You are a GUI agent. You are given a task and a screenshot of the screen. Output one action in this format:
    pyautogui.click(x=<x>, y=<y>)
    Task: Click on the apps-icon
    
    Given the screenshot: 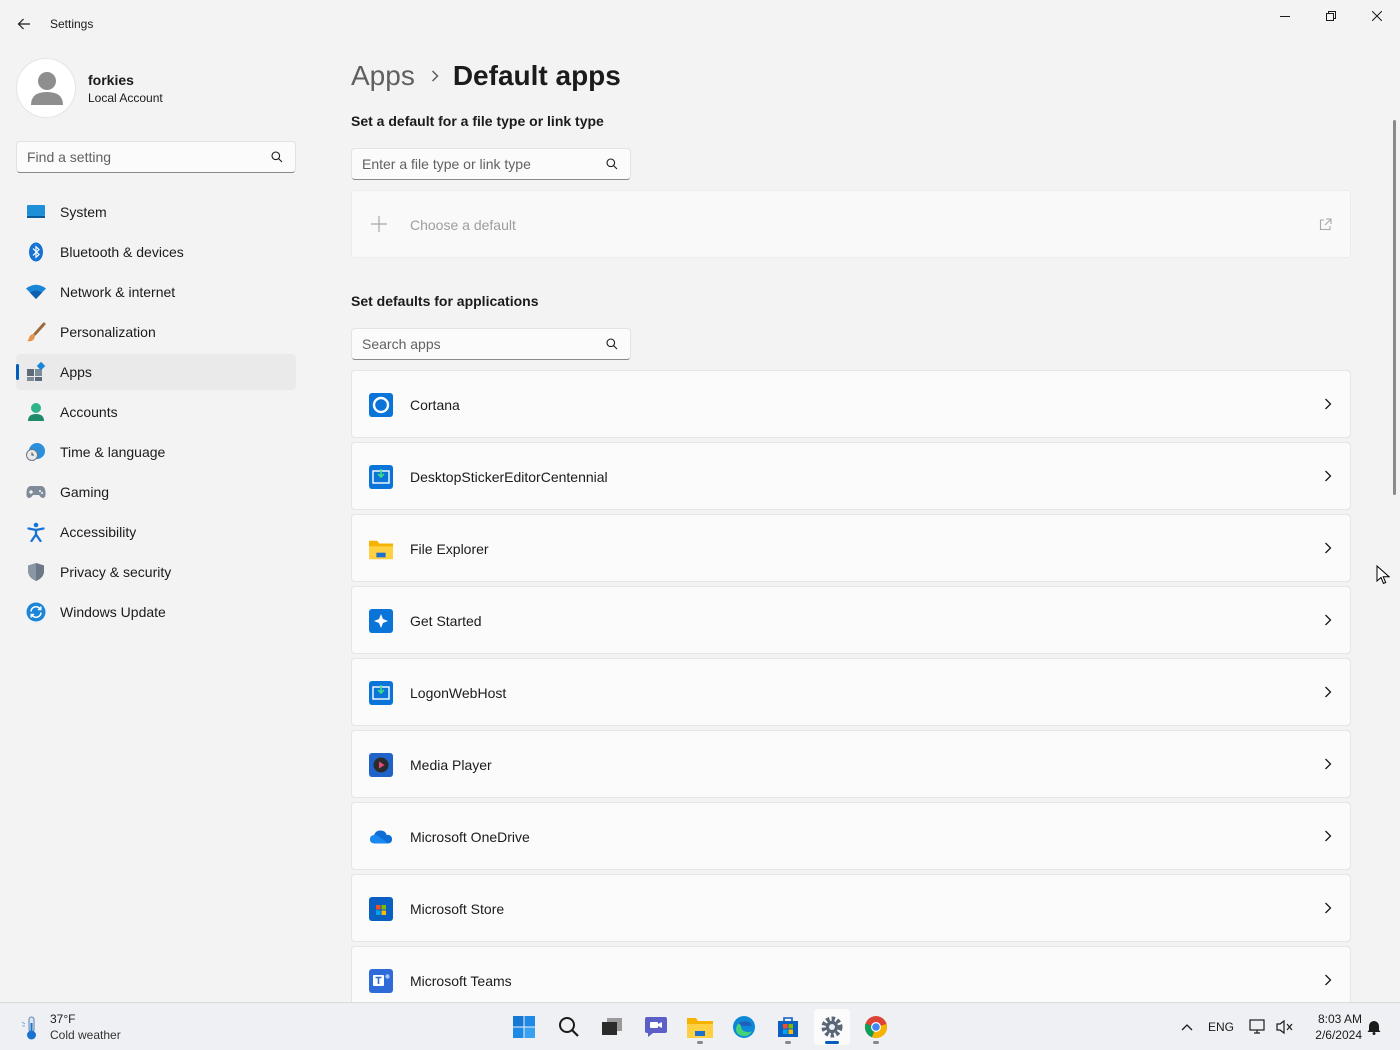 What is the action you would take?
    pyautogui.click(x=36, y=372)
    